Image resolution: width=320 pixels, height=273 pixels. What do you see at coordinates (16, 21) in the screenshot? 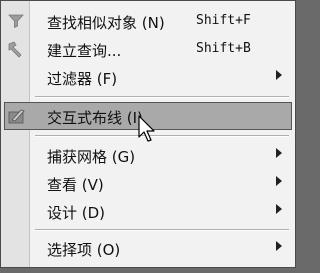
I see `funnel-icon` at bounding box center [16, 21].